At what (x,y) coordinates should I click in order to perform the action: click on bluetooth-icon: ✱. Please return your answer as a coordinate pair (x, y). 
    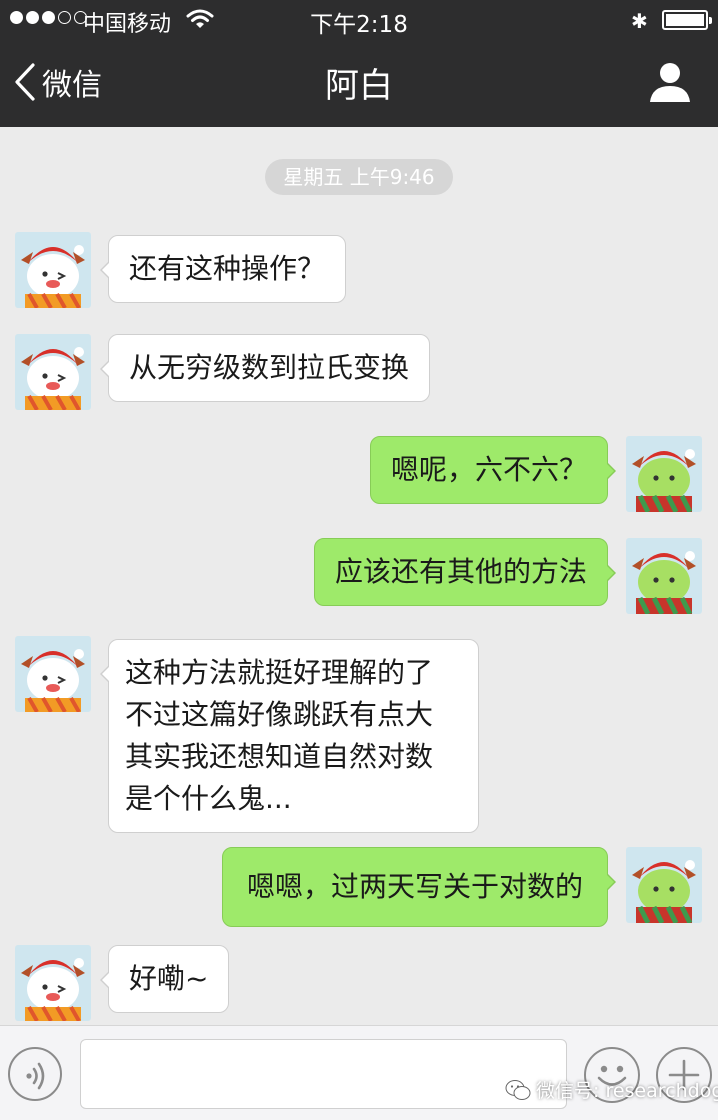
    Looking at the image, I should click on (639, 21).